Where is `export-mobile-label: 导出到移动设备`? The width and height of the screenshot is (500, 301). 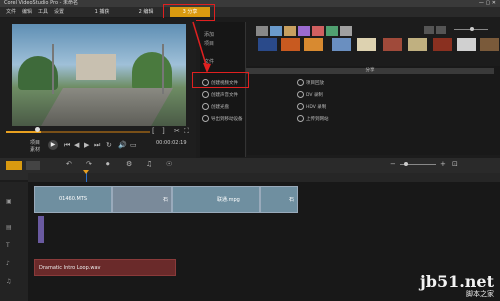
export-mobile-label: 导出到移动设备 is located at coordinates (227, 119).